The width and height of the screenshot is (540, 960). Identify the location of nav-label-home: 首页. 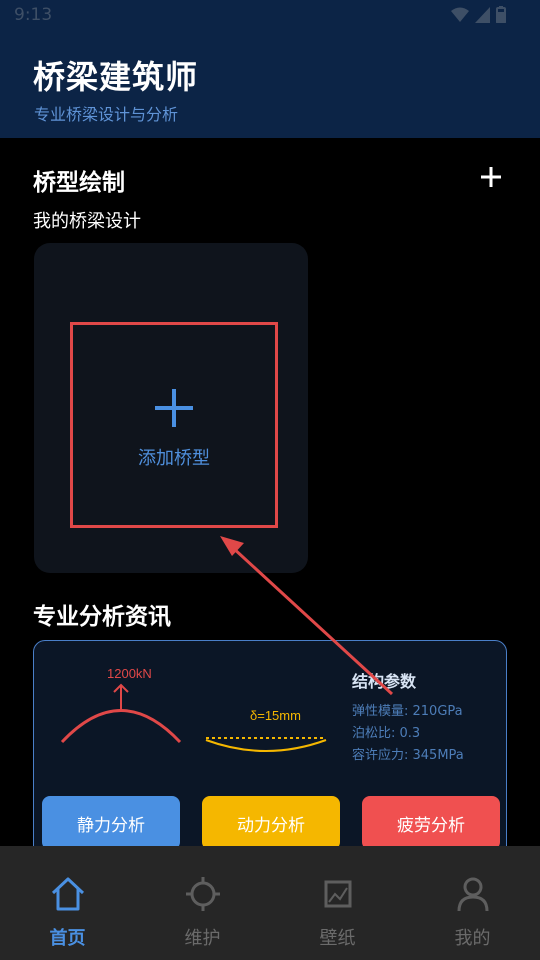
(67, 938).